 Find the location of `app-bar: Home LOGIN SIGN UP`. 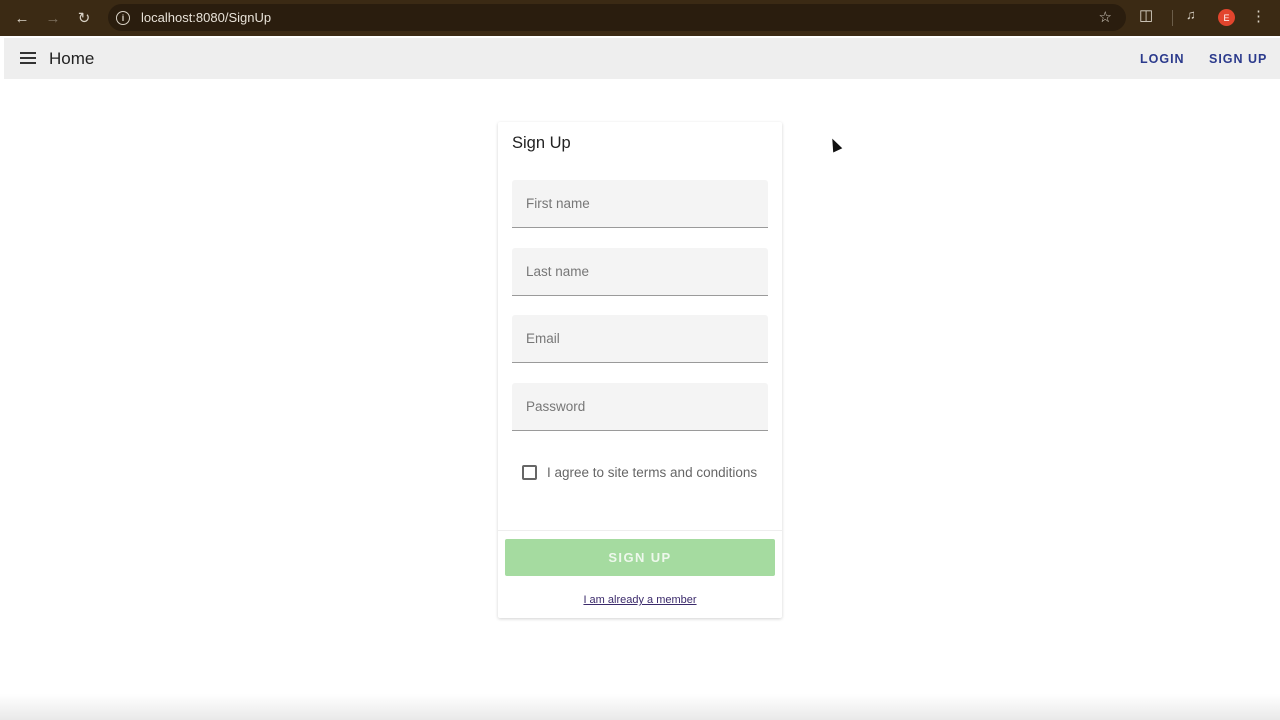

app-bar: Home LOGIN SIGN UP is located at coordinates (642, 58).